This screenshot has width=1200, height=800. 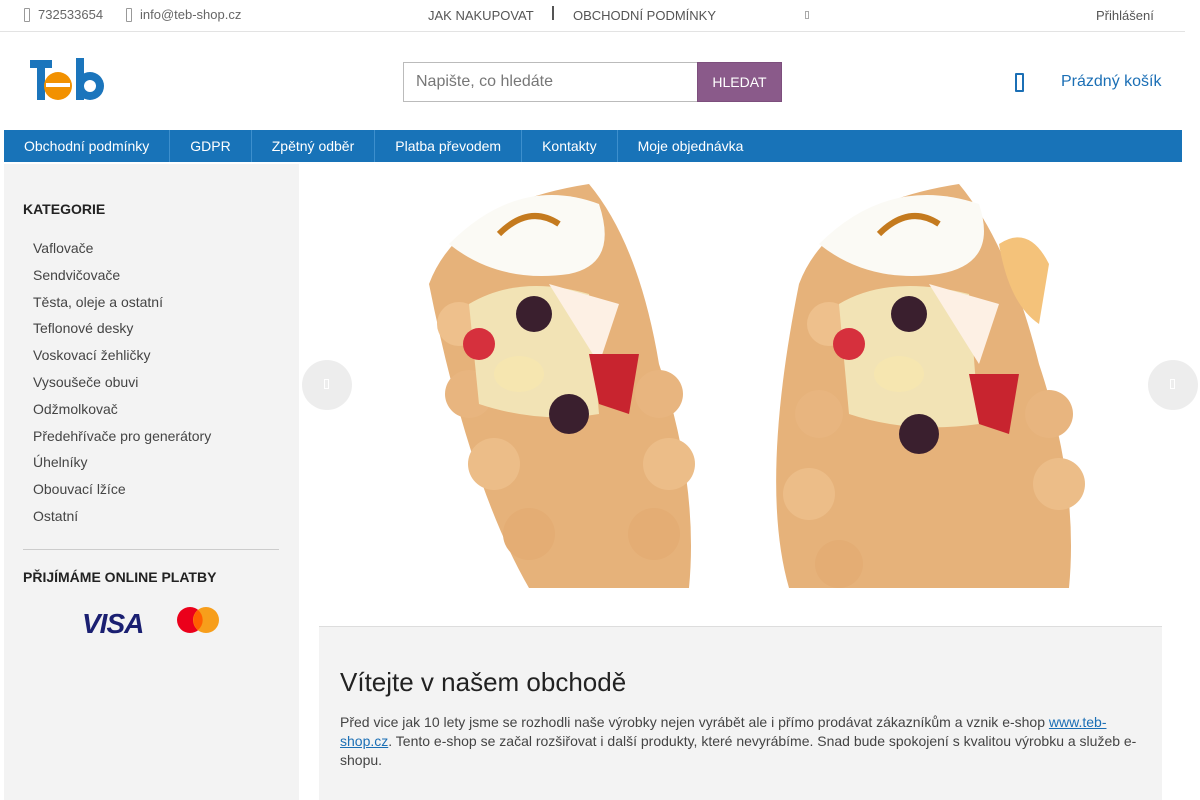 What do you see at coordinates (122, 252) in the screenshot?
I see `category-item: Vaflovače` at bounding box center [122, 252].